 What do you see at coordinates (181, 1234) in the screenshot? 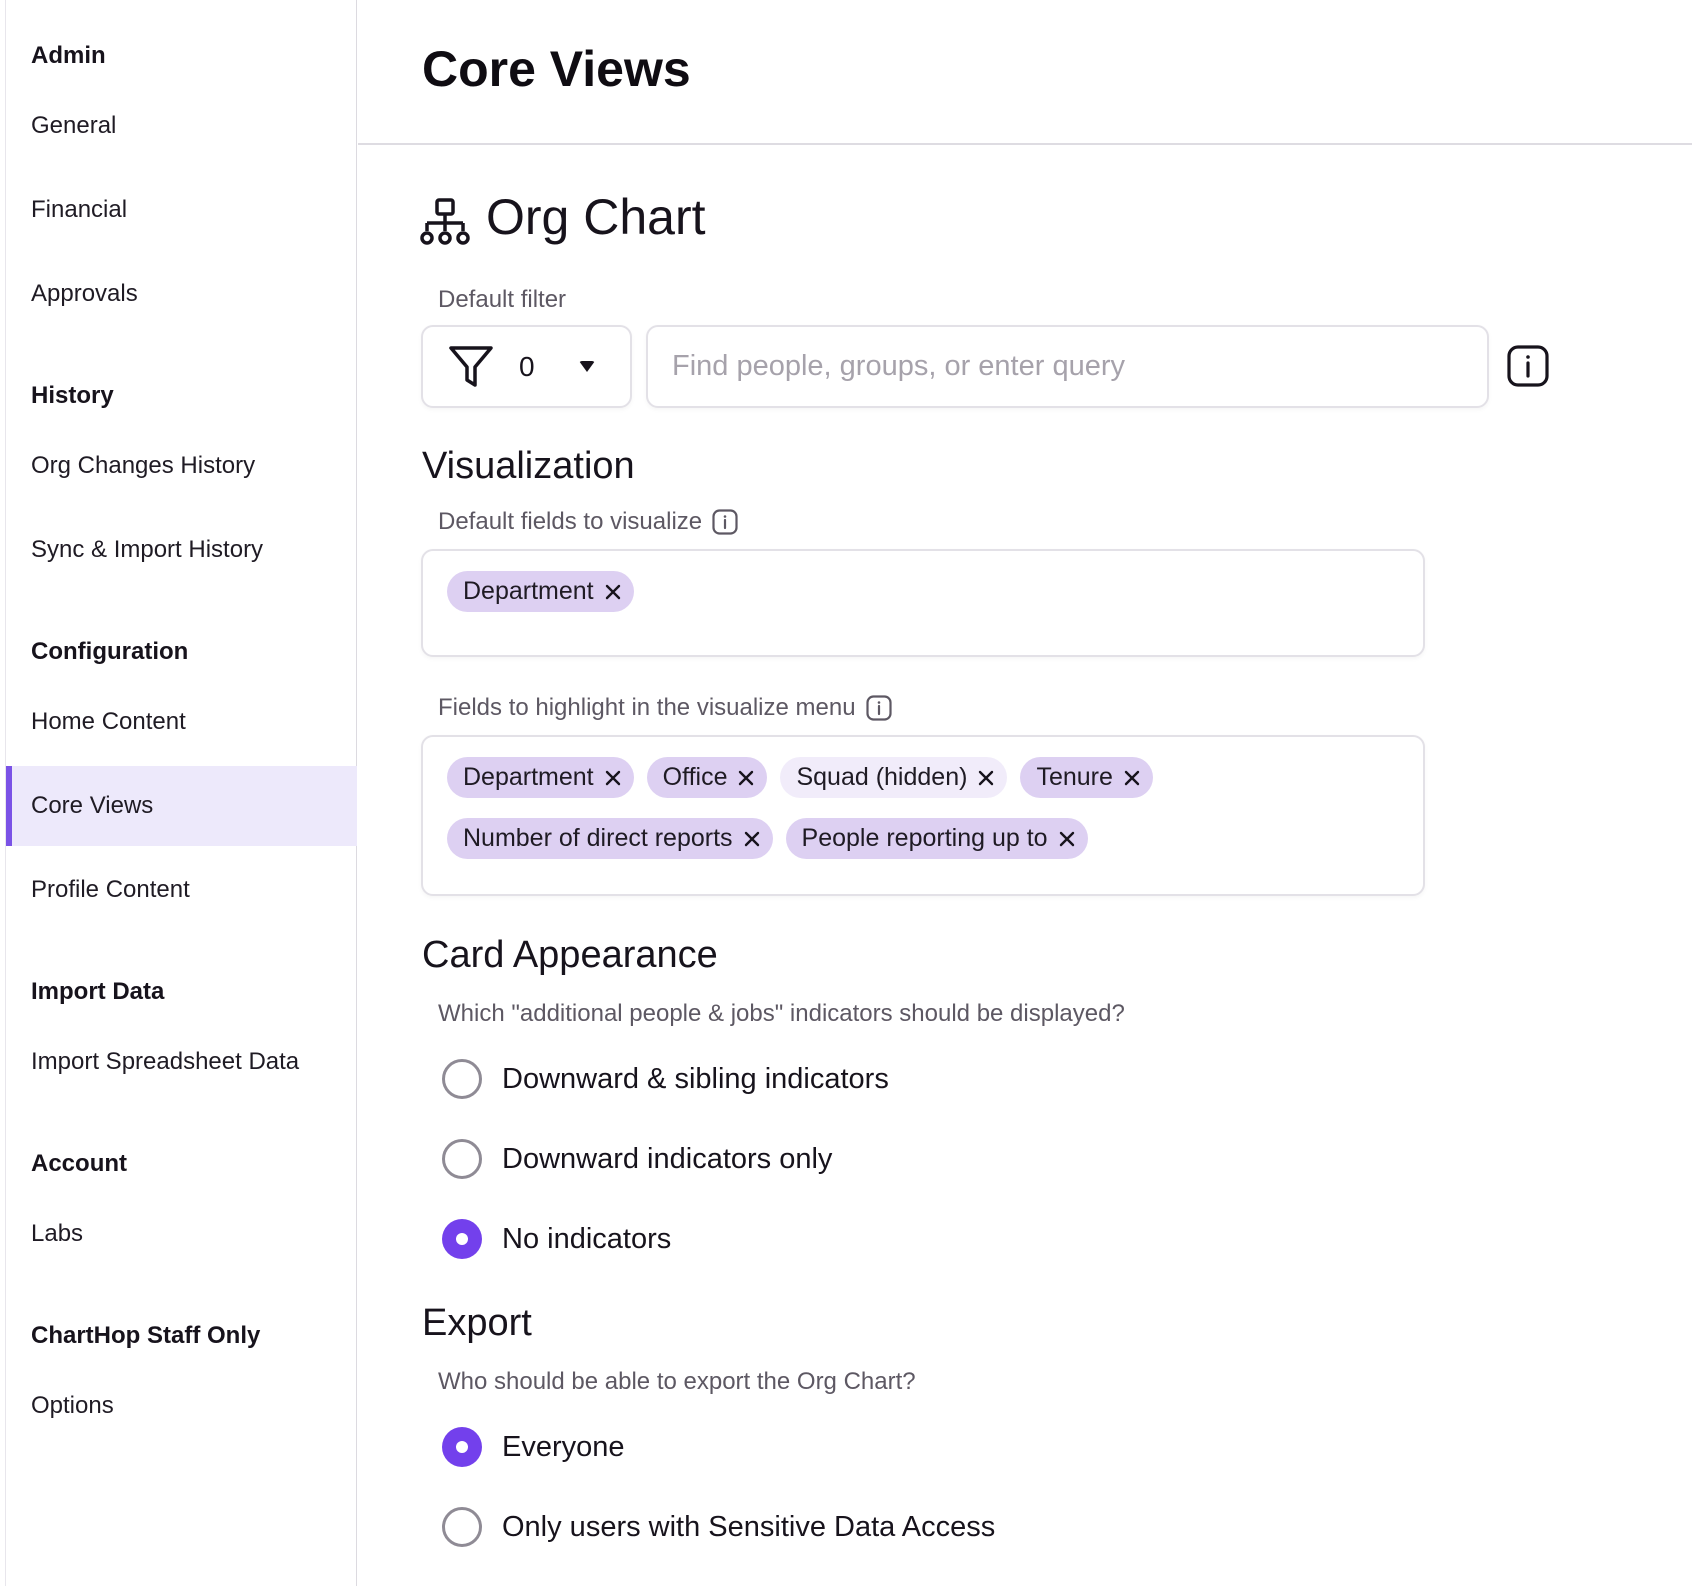
I see `sidebar-item-labs: Labs` at bounding box center [181, 1234].